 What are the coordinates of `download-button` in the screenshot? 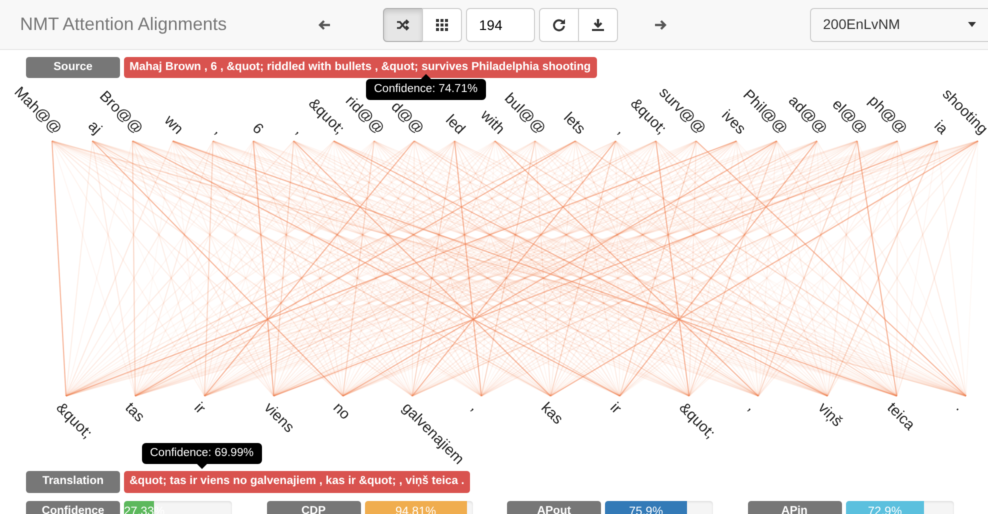 It's located at (598, 25).